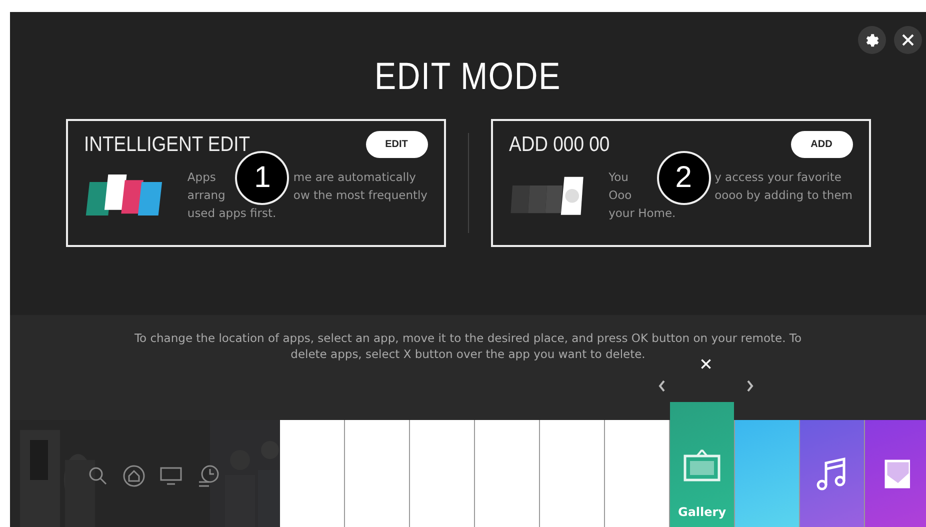 Image resolution: width=926 pixels, height=527 pixels. I want to click on description-text: ow the most frequently, so click(360, 195).